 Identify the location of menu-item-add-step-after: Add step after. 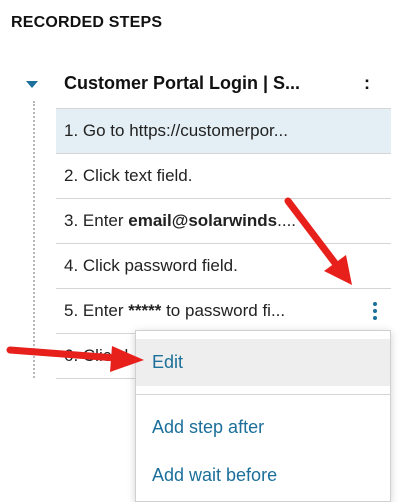
(263, 427).